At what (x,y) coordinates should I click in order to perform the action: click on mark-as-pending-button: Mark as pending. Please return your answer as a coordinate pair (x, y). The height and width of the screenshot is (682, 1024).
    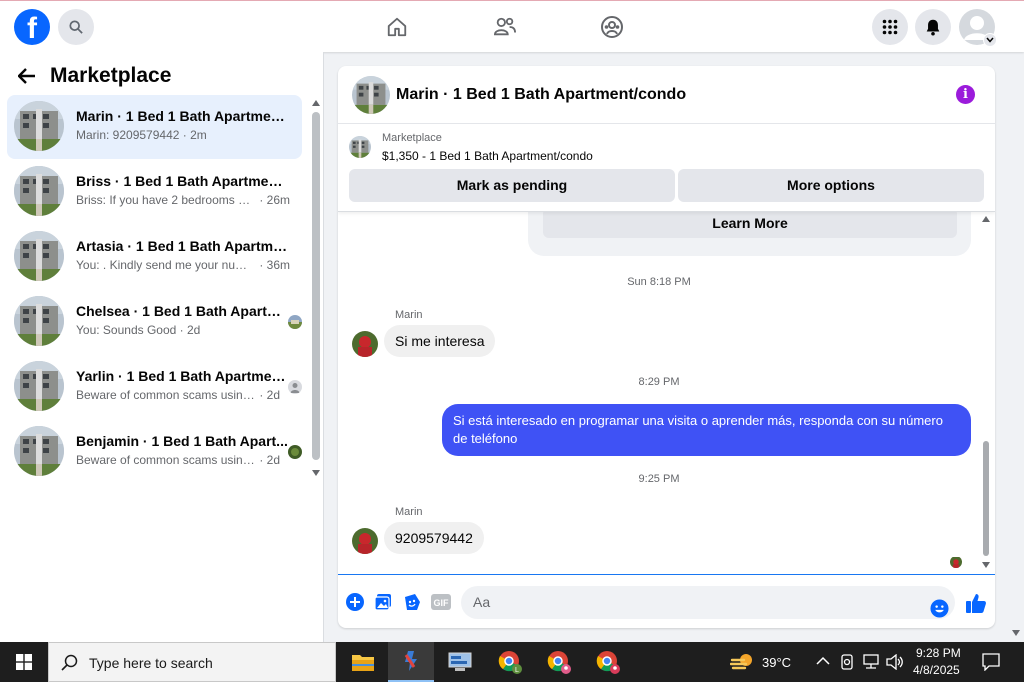
    Looking at the image, I should click on (512, 185).